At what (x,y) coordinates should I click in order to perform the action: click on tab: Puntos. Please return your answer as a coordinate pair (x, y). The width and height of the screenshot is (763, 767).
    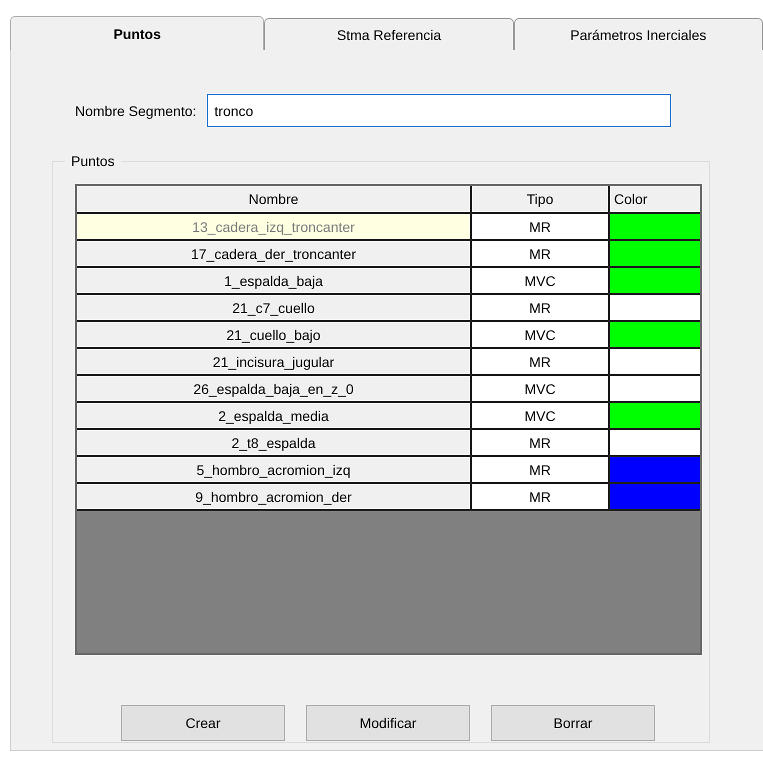
    Looking at the image, I should click on (137, 33).